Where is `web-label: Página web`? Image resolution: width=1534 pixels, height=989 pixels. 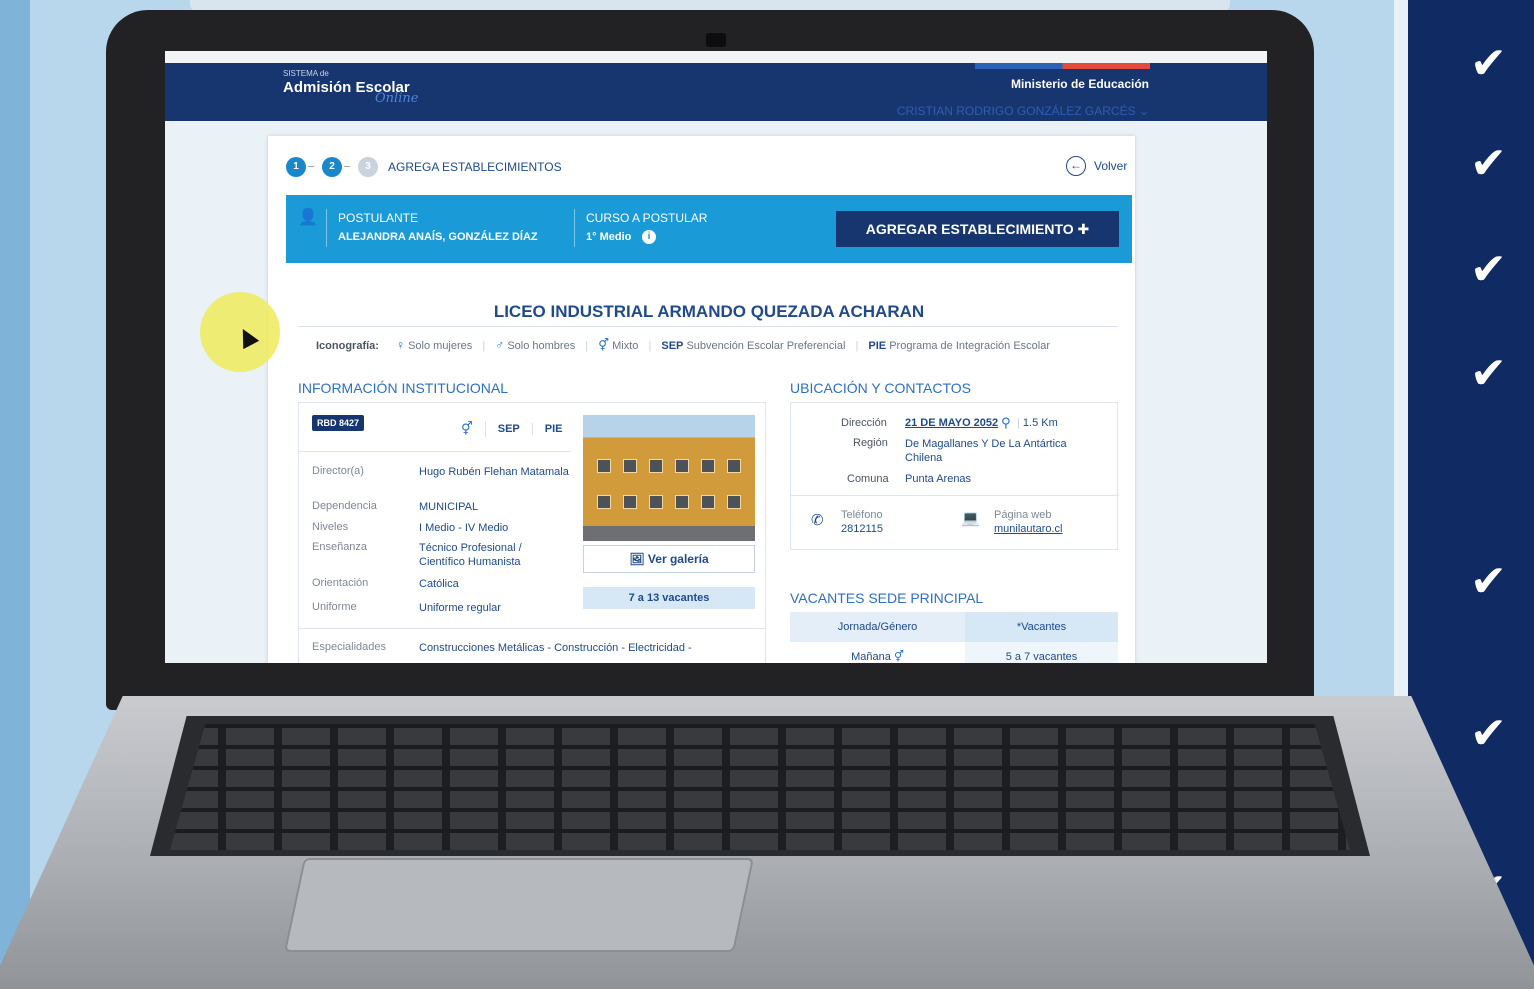 web-label: Página web is located at coordinates (1023, 515).